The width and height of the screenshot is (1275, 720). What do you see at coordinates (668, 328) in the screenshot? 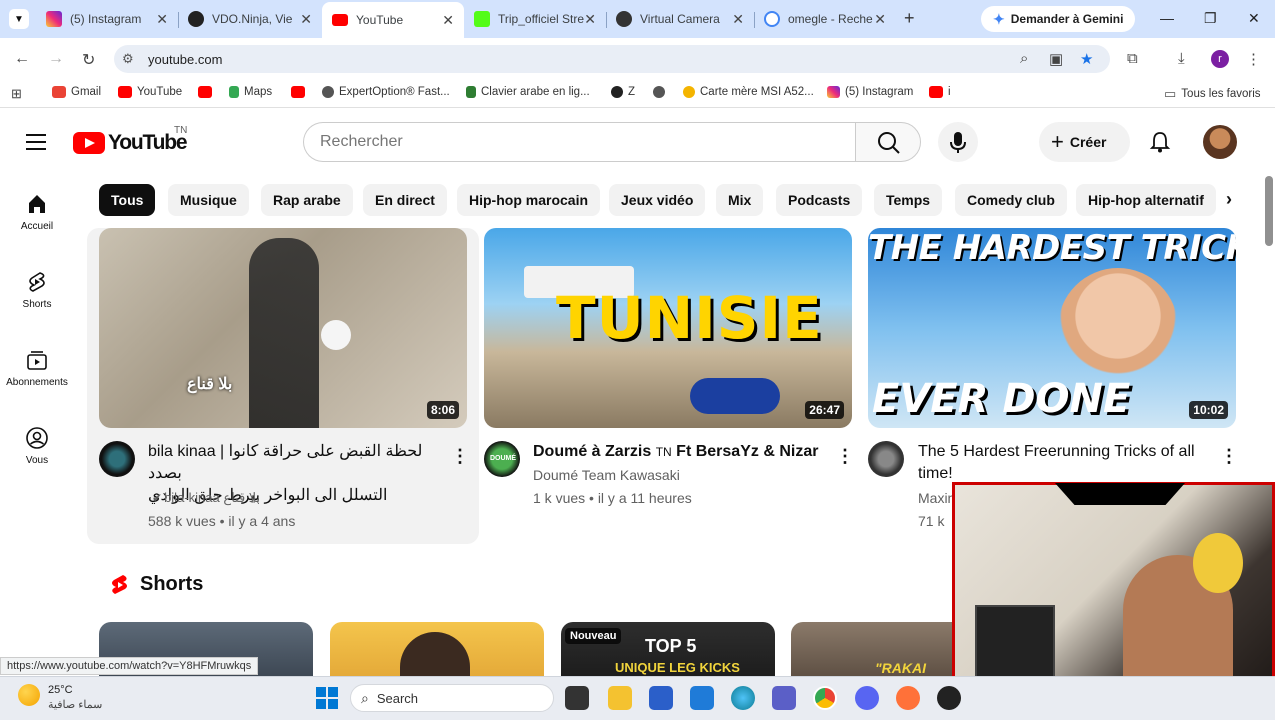
I see `video-thumbnail: TUNISIE 26:47` at bounding box center [668, 328].